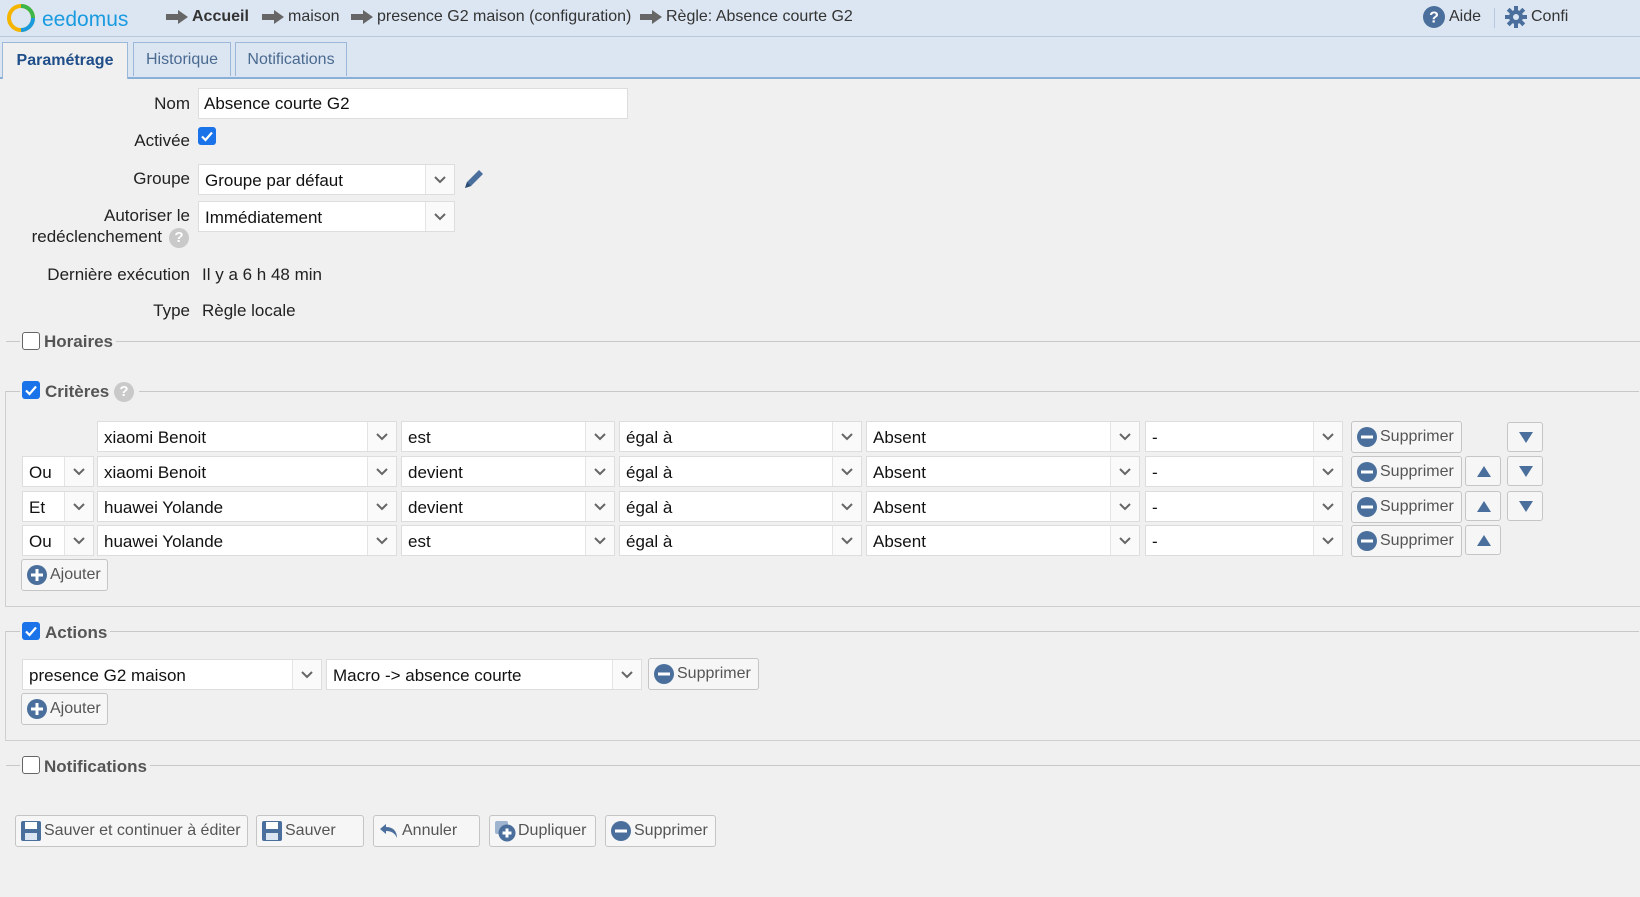  Describe the element at coordinates (31, 341) in the screenshot. I see `horaires-checkbox` at that location.